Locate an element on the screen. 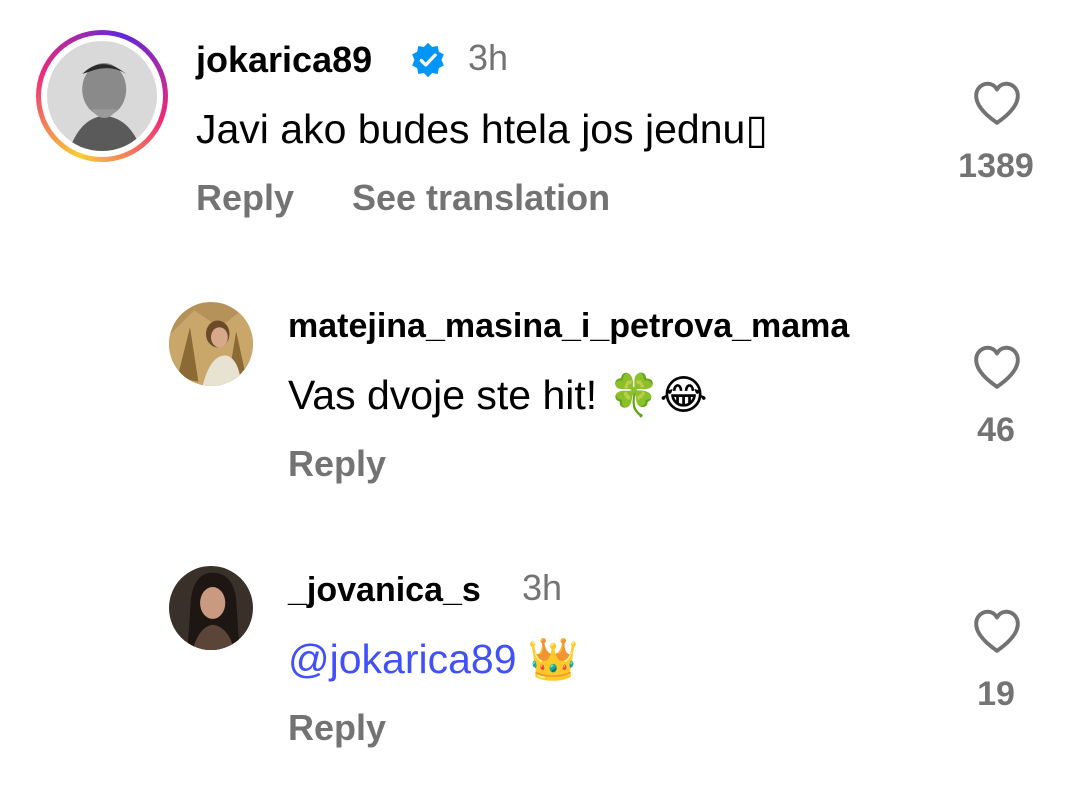 The width and height of the screenshot is (1080, 791). avatar is located at coordinates (211, 608).